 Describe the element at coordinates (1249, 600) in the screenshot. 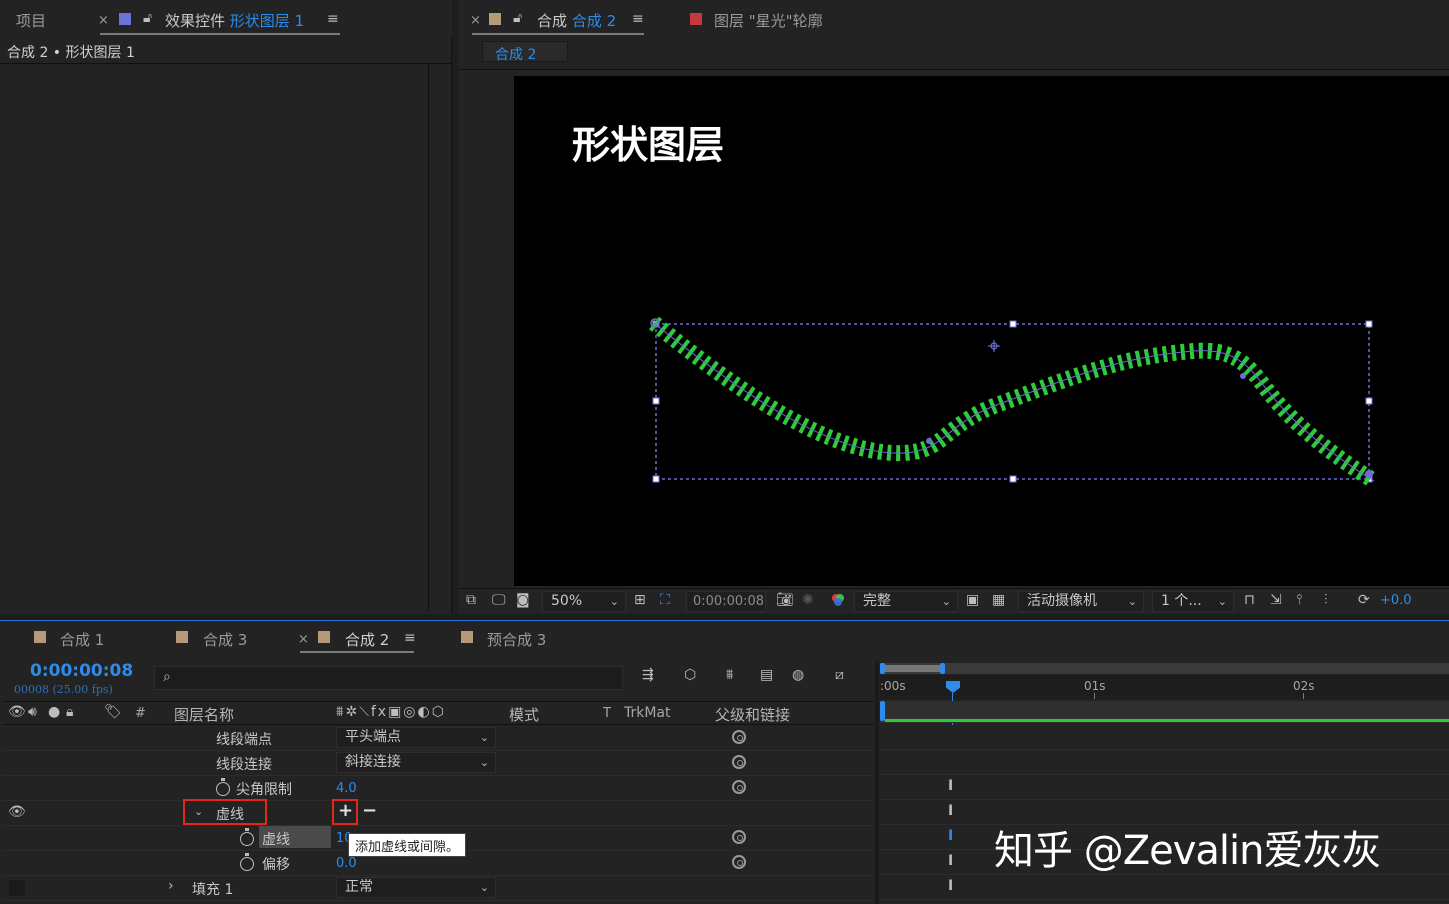

I see `toggle-pixel-aspect-icon: ⊓` at that location.